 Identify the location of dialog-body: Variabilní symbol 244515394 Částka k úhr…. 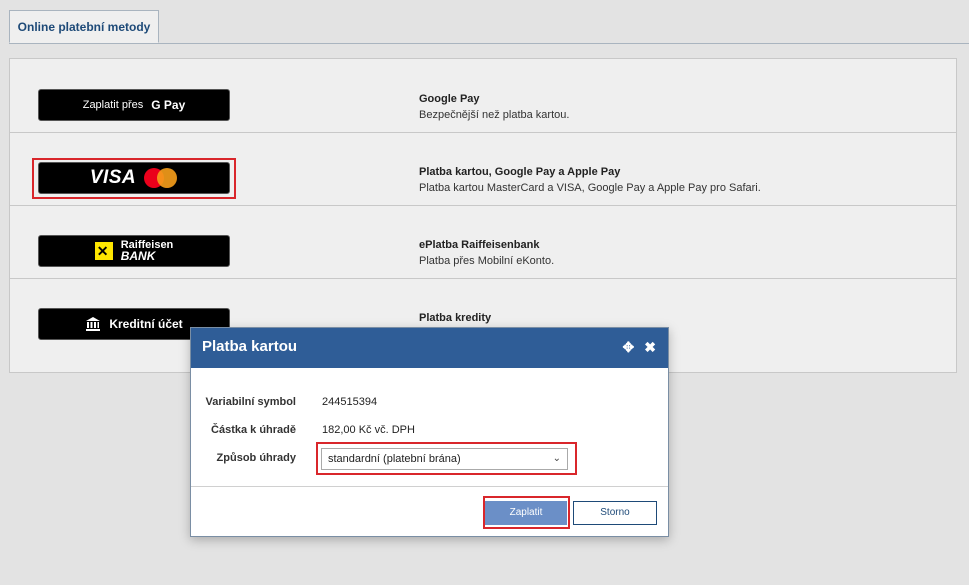
(429, 427).